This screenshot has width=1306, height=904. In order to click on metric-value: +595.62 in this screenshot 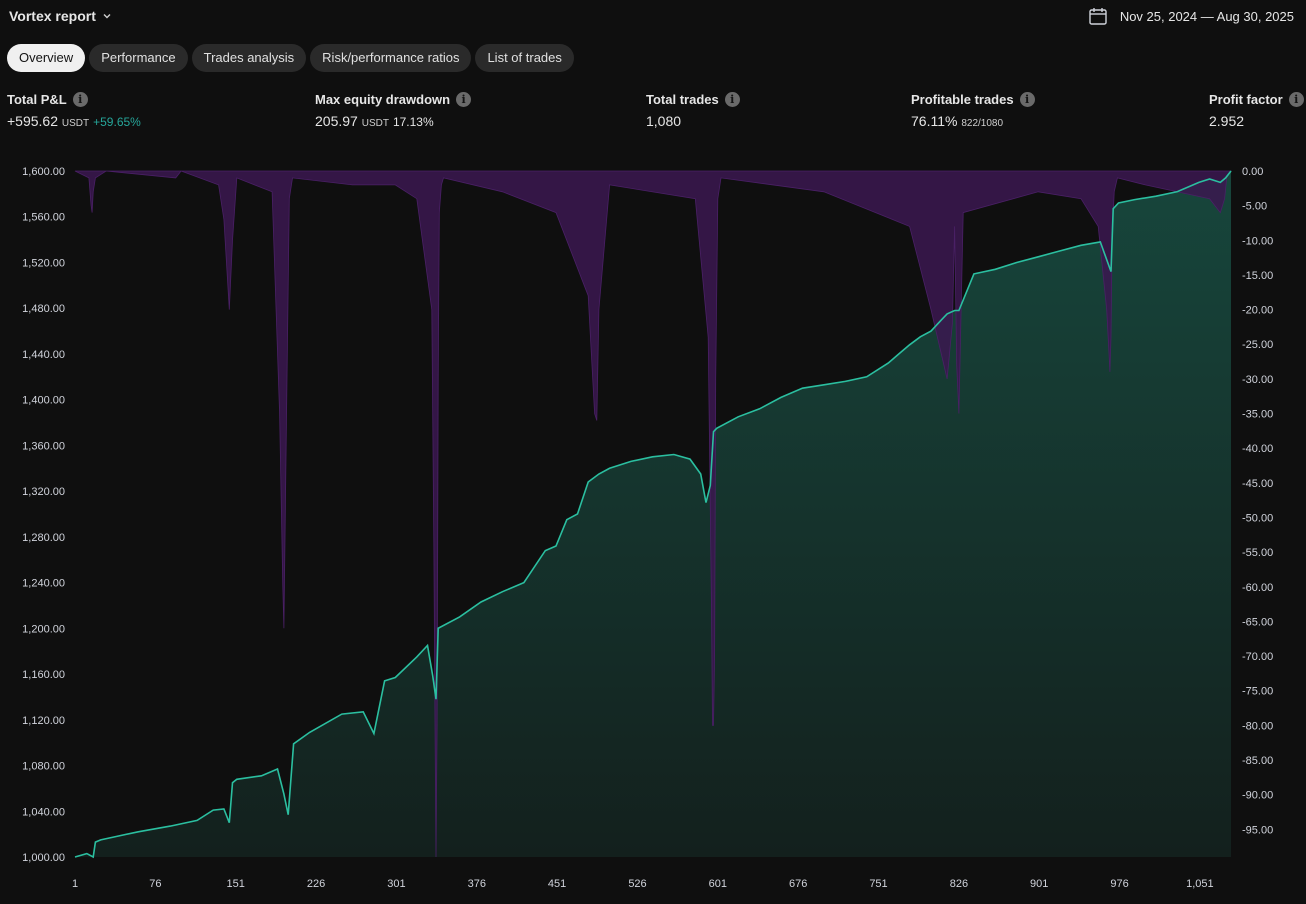, I will do `click(32, 121)`.